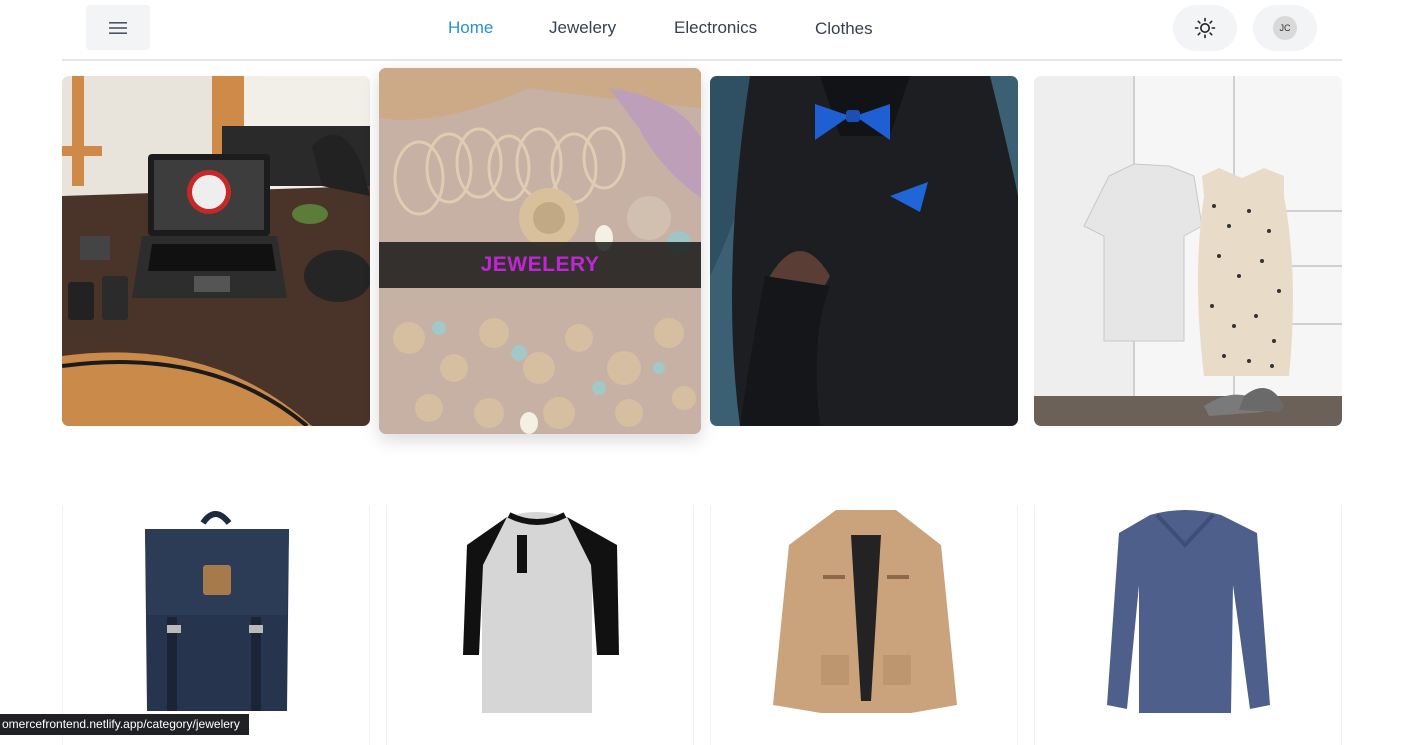 This screenshot has height=745, width=1416. I want to click on womens-clothing-image, so click(1188, 251).